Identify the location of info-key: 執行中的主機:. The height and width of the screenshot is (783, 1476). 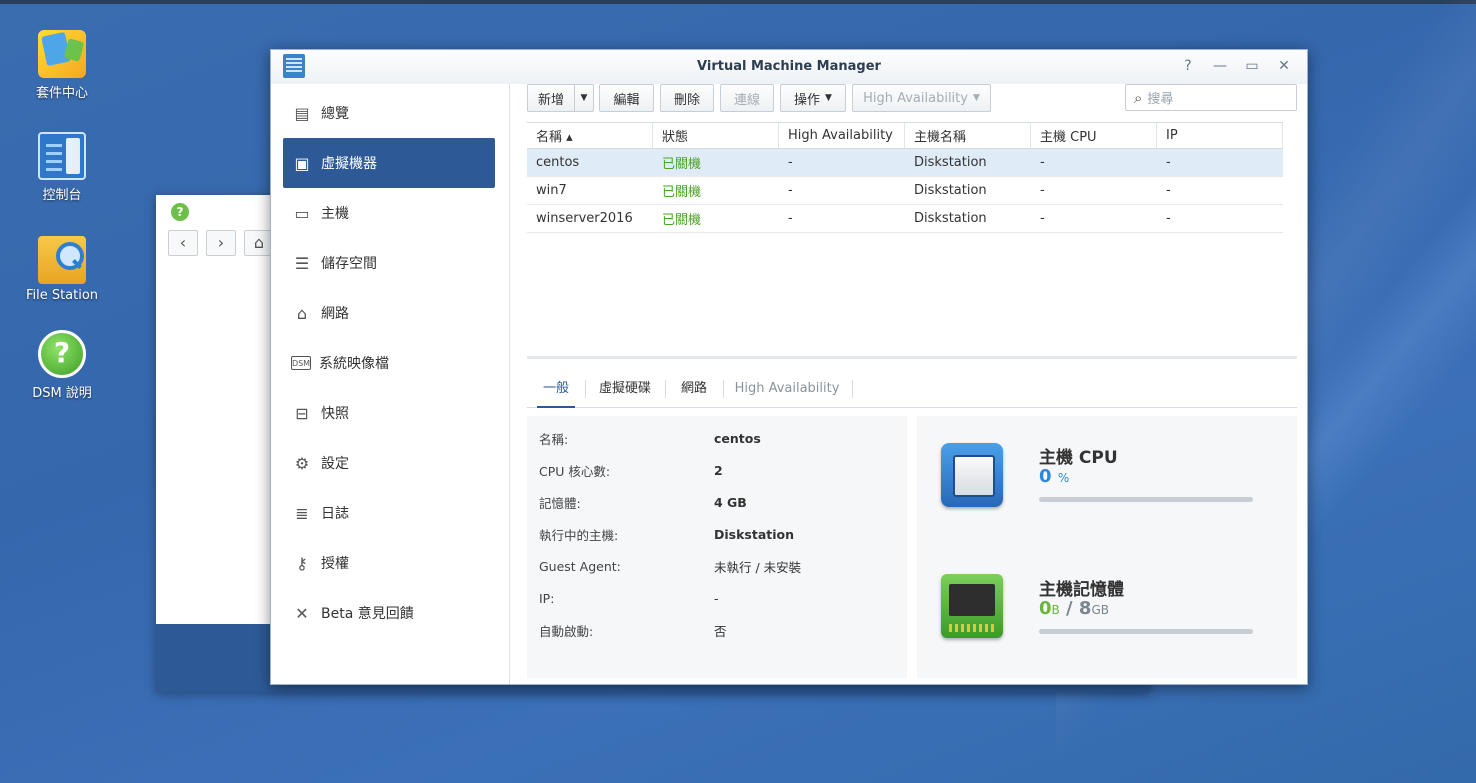
(579, 535).